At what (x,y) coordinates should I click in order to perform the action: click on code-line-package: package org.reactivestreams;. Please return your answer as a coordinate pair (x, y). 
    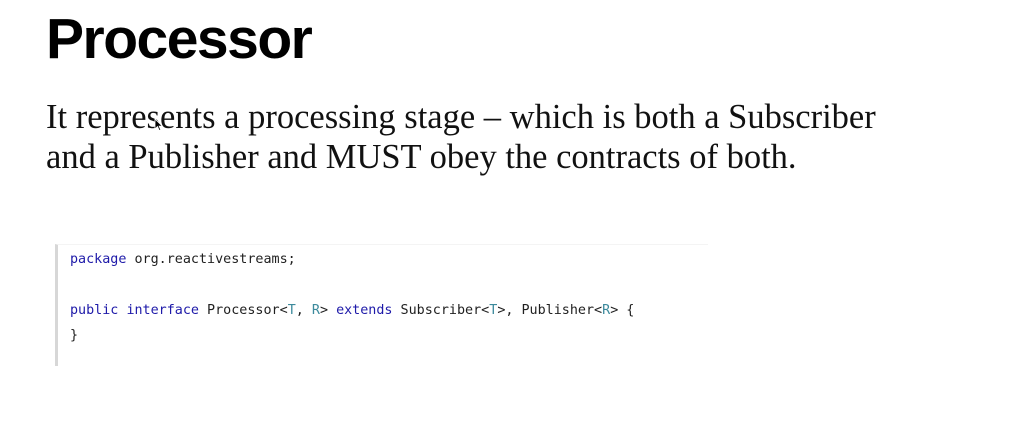
    Looking at the image, I should click on (183, 259).